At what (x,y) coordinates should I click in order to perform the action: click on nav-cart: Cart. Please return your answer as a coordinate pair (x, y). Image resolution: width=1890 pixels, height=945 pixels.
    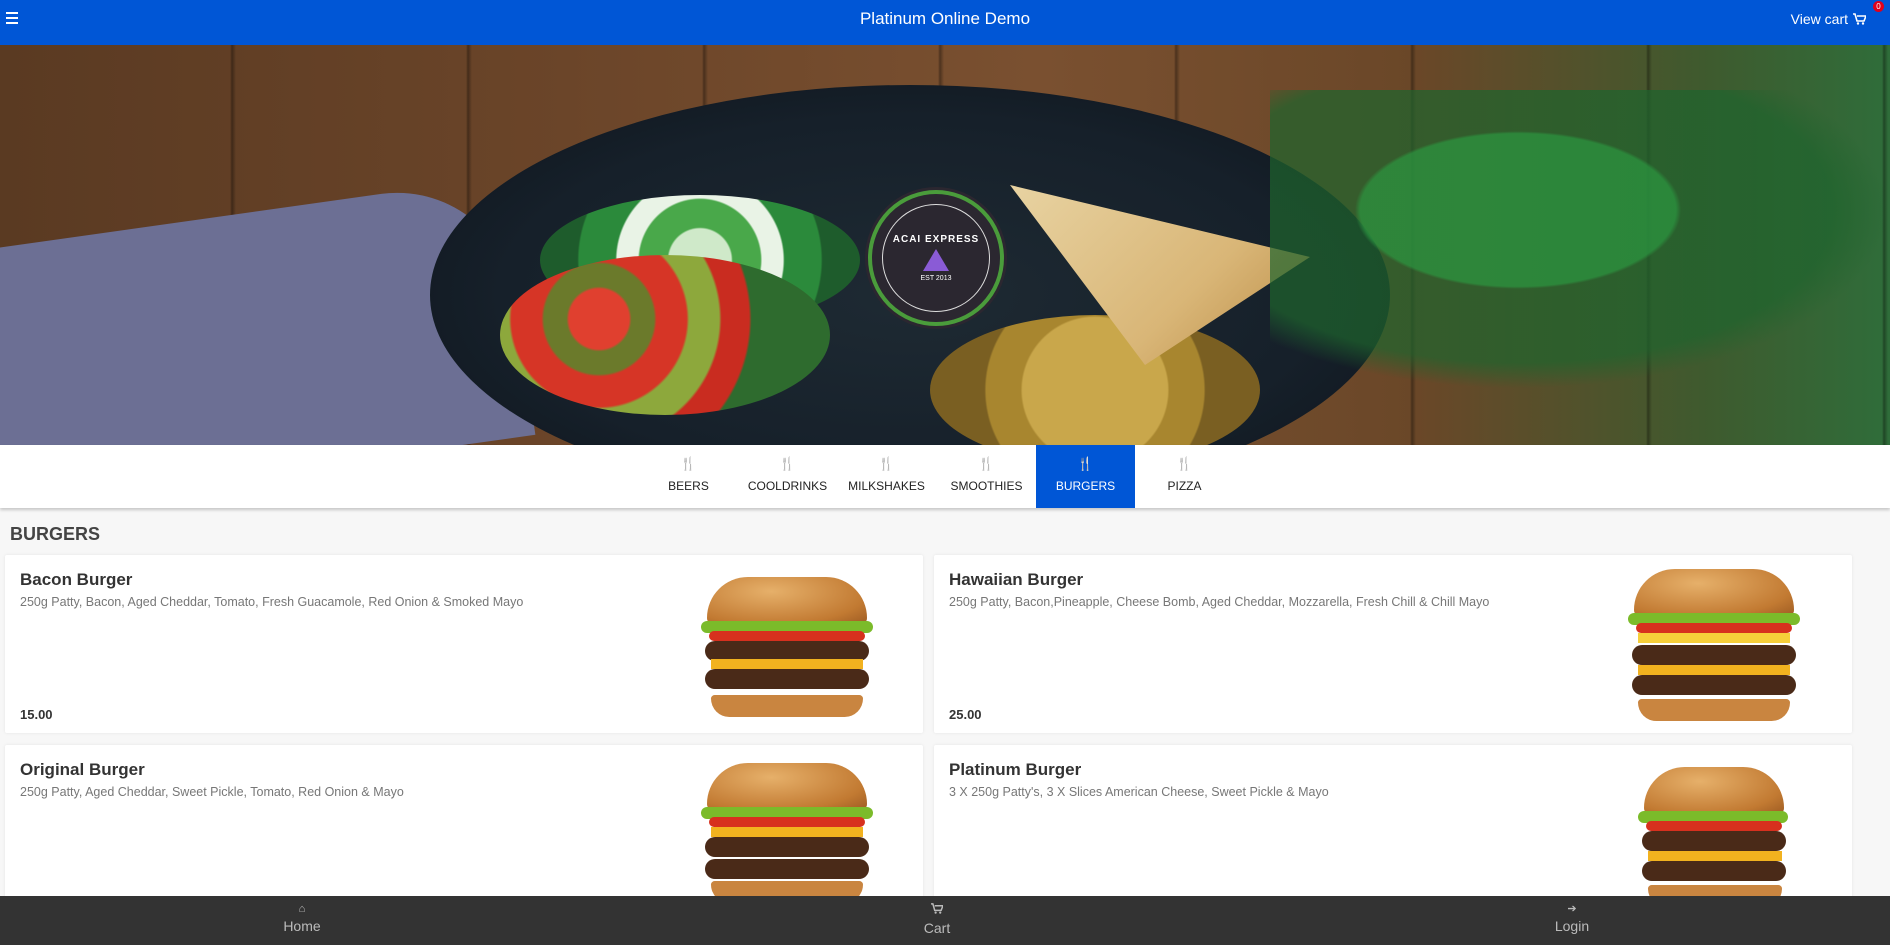
    Looking at the image, I should click on (937, 919).